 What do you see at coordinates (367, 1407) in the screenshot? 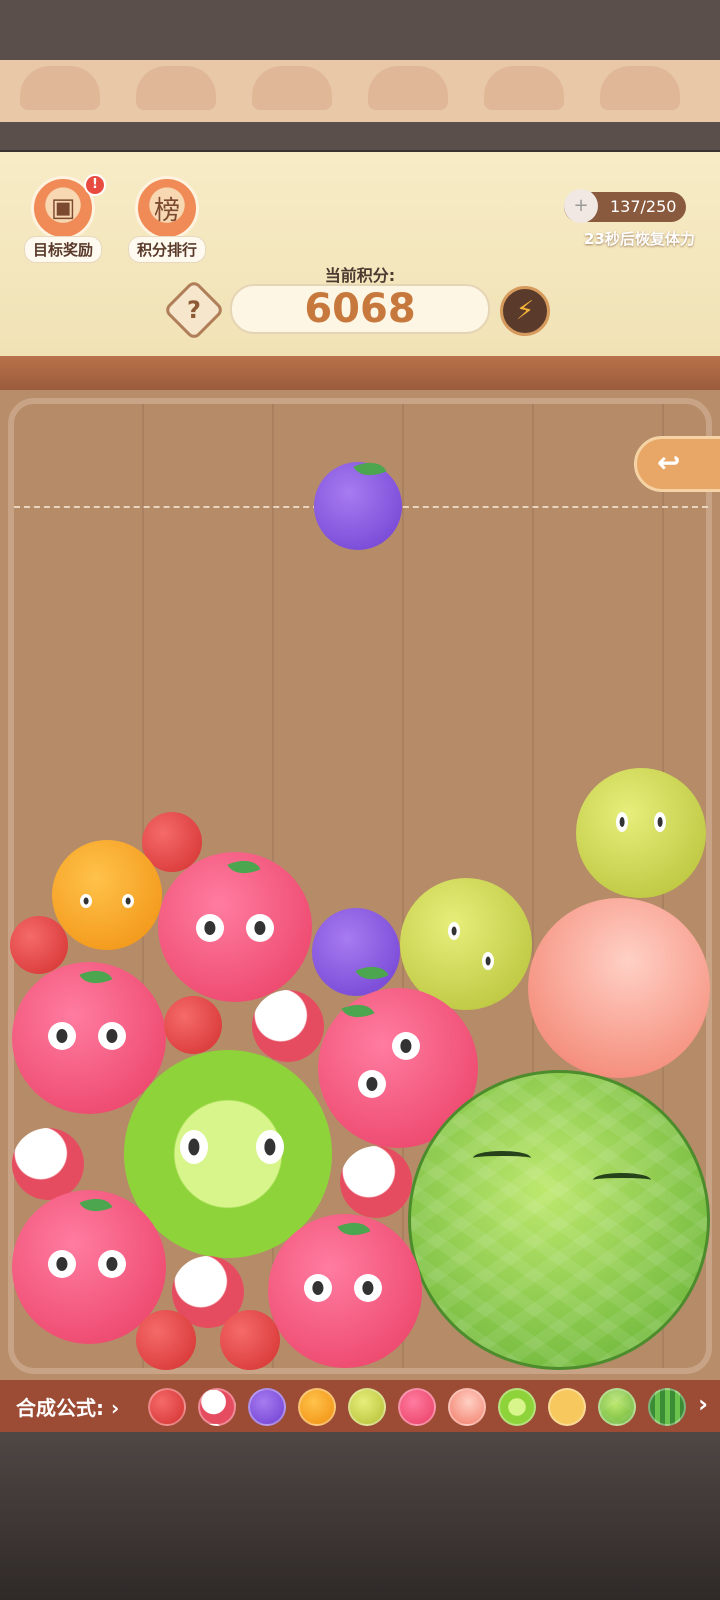
I see `lemon-icon` at bounding box center [367, 1407].